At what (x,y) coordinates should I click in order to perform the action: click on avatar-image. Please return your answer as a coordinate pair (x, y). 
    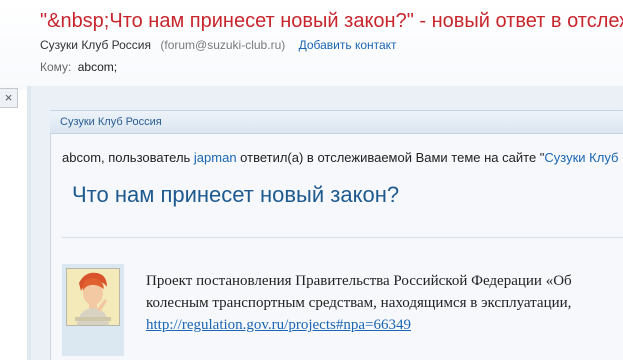
    Looking at the image, I should click on (93, 297).